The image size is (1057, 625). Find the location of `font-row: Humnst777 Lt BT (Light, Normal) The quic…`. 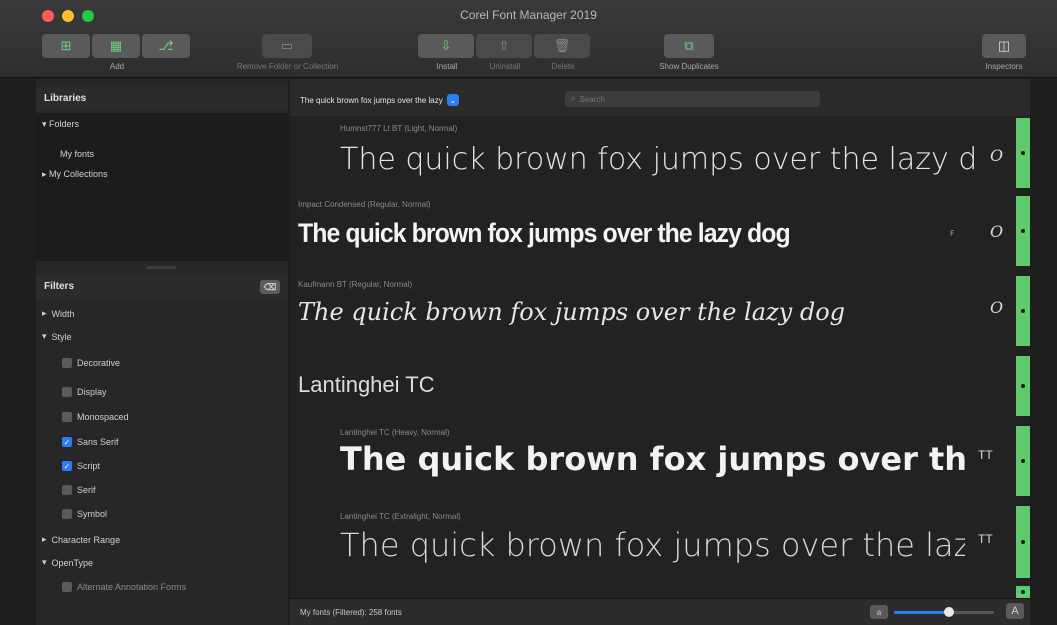

font-row: Humnst777 Lt BT (Light, Normal) The quic… is located at coordinates (652, 152).